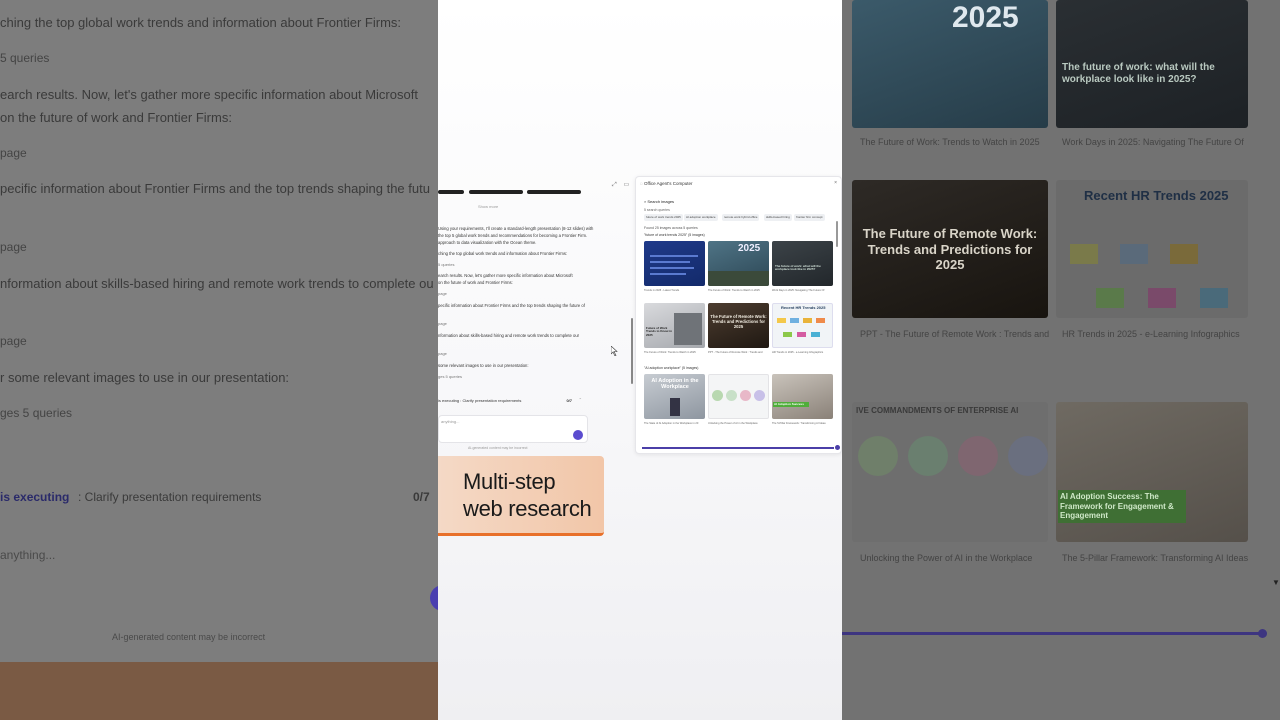  I want to click on query-chip: future of work trends 2025, so click(663, 217).